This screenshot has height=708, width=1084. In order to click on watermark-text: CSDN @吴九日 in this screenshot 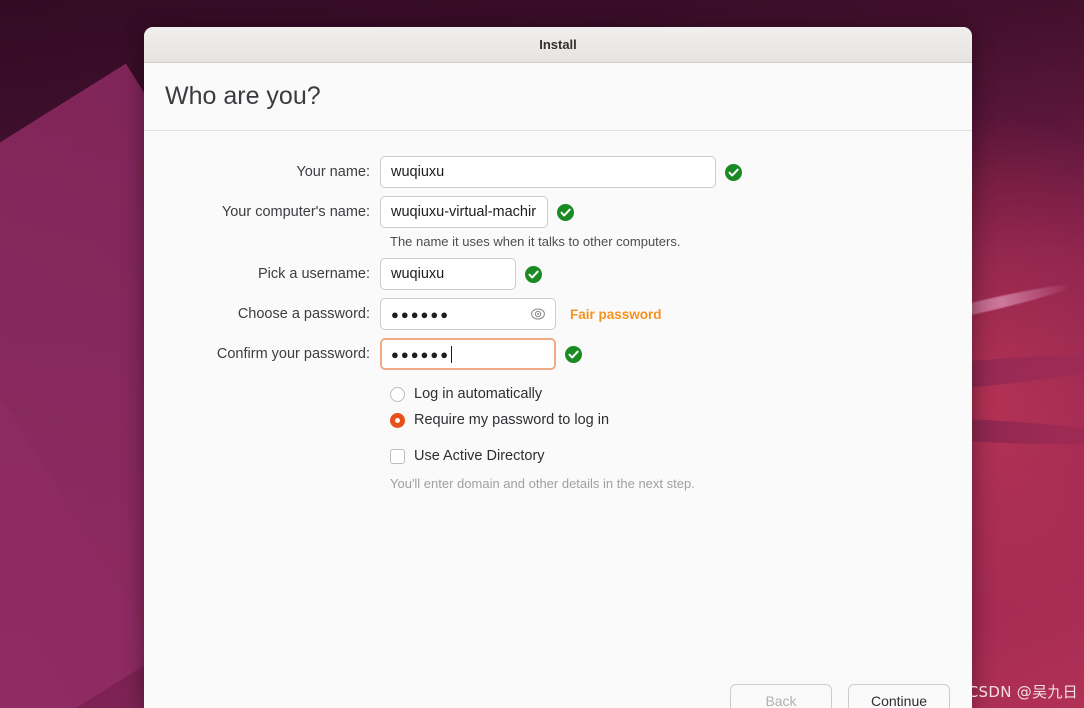, I will do `click(1022, 692)`.